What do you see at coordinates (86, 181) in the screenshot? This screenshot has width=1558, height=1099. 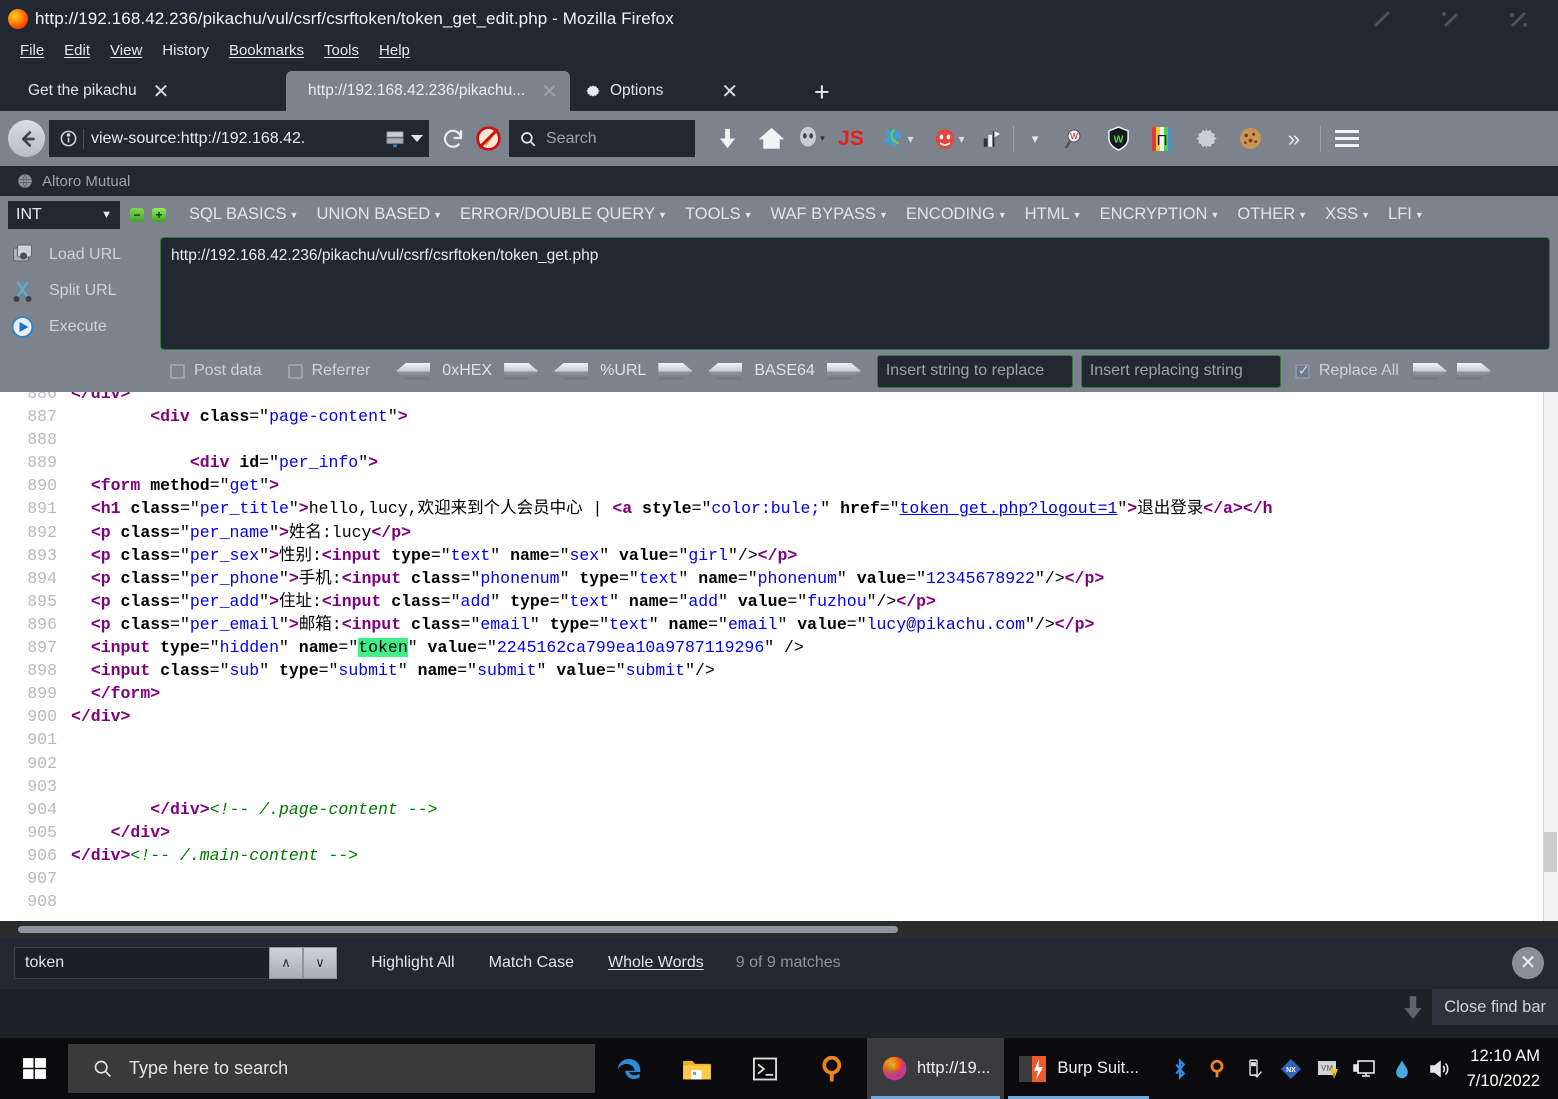 I see `bookmark-altoro-mutual: Altoro Mutual` at bounding box center [86, 181].